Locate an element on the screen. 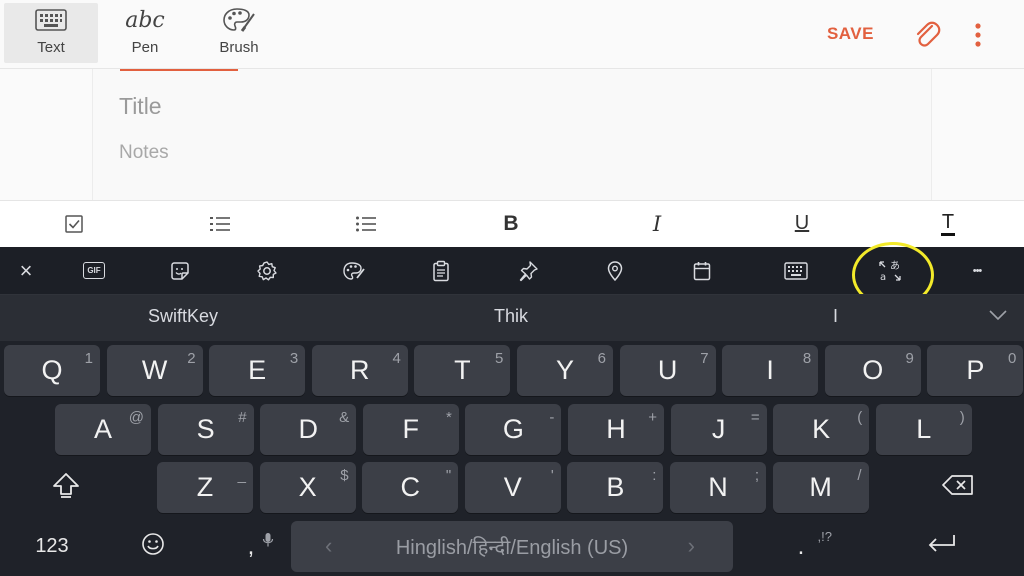 This screenshot has height=576, width=1024. period-key: . ,!? is located at coordinates (804, 546).